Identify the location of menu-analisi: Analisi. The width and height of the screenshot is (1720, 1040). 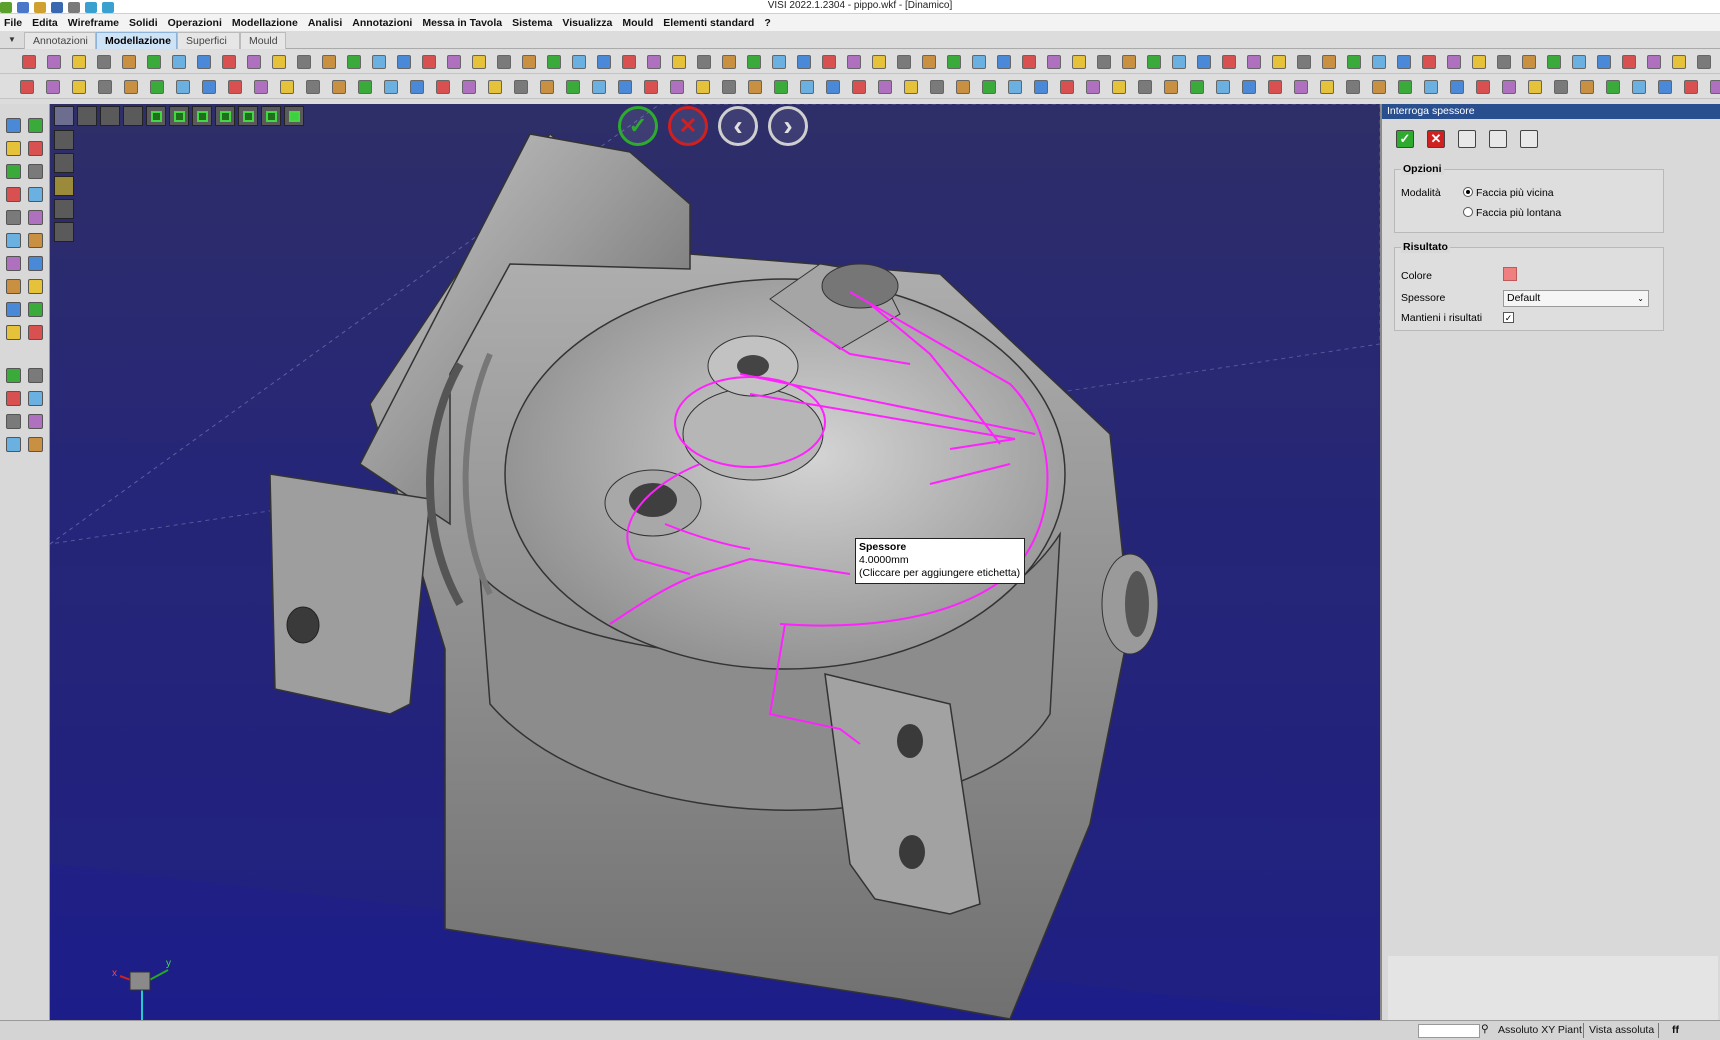
(325, 23).